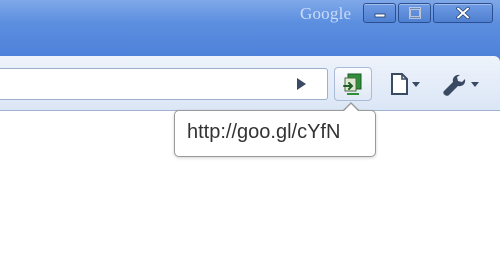 This screenshot has height=277, width=500. I want to click on close-button, so click(463, 13).